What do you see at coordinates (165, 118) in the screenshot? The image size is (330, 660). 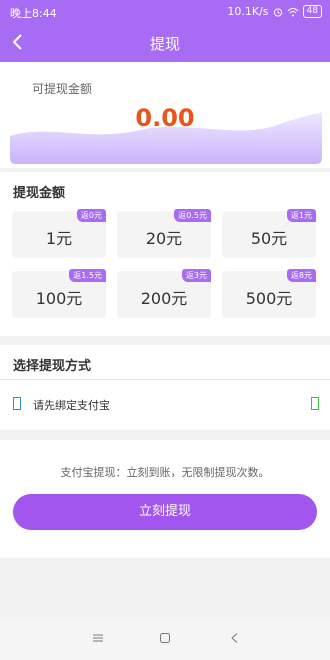 I see `balance-amount: 0.00` at bounding box center [165, 118].